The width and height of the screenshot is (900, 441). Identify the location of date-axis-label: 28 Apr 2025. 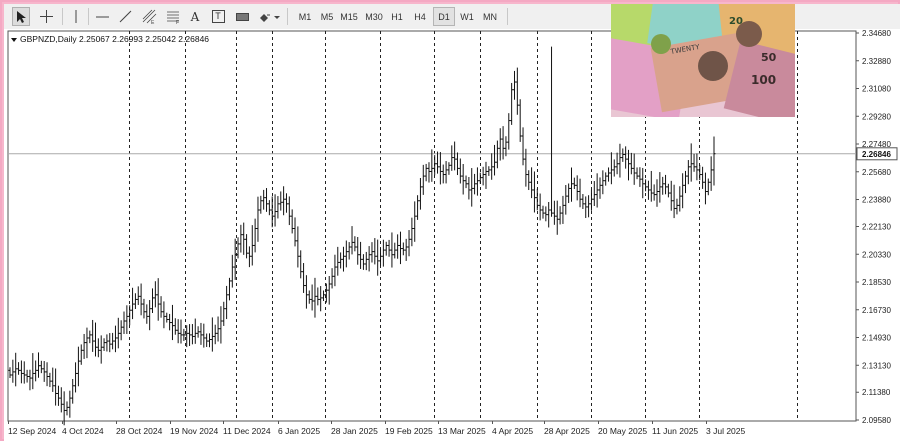
(567, 431).